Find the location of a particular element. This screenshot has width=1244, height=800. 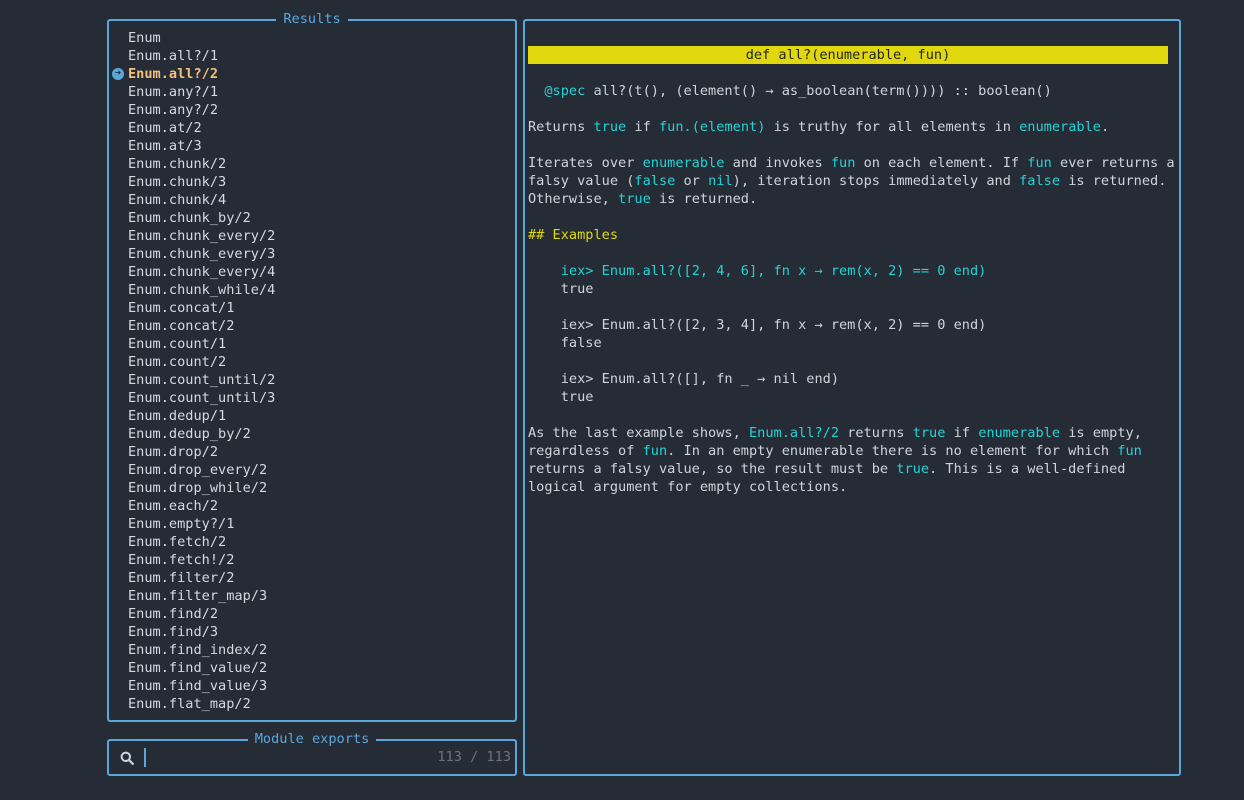

doc-code-span: Enum.all?/2 is located at coordinates (794, 433).